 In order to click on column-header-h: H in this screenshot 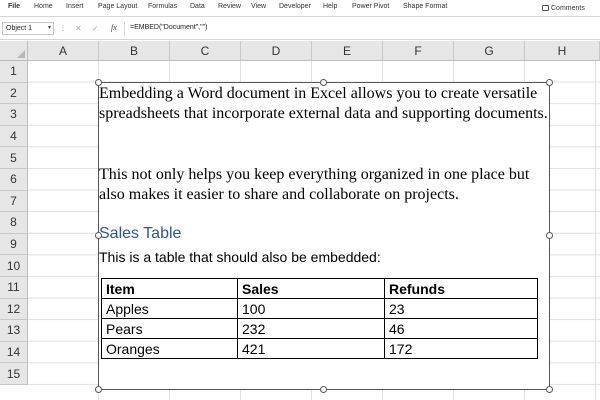, I will do `click(562, 51)`.